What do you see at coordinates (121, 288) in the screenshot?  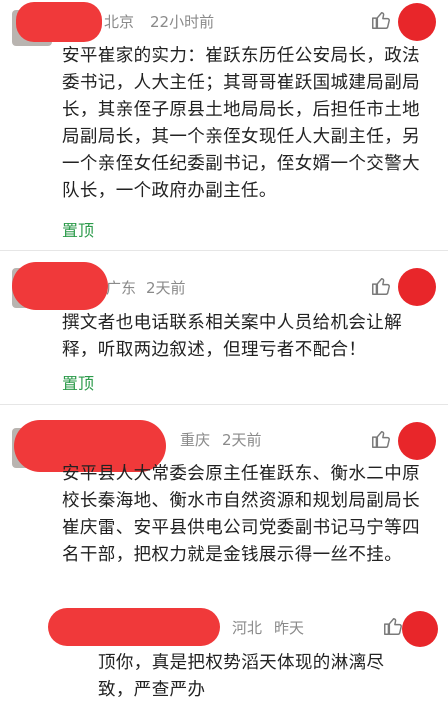 I see `comment-location: 广东` at bounding box center [121, 288].